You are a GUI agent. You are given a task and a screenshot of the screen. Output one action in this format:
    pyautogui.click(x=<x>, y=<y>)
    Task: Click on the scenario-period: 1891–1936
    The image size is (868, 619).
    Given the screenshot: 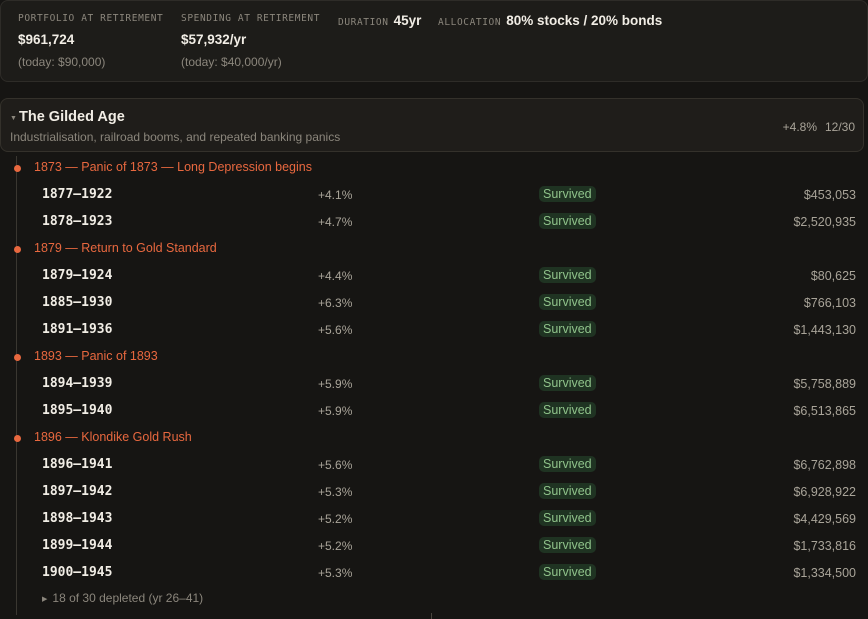 What is the action you would take?
    pyautogui.click(x=77, y=329)
    